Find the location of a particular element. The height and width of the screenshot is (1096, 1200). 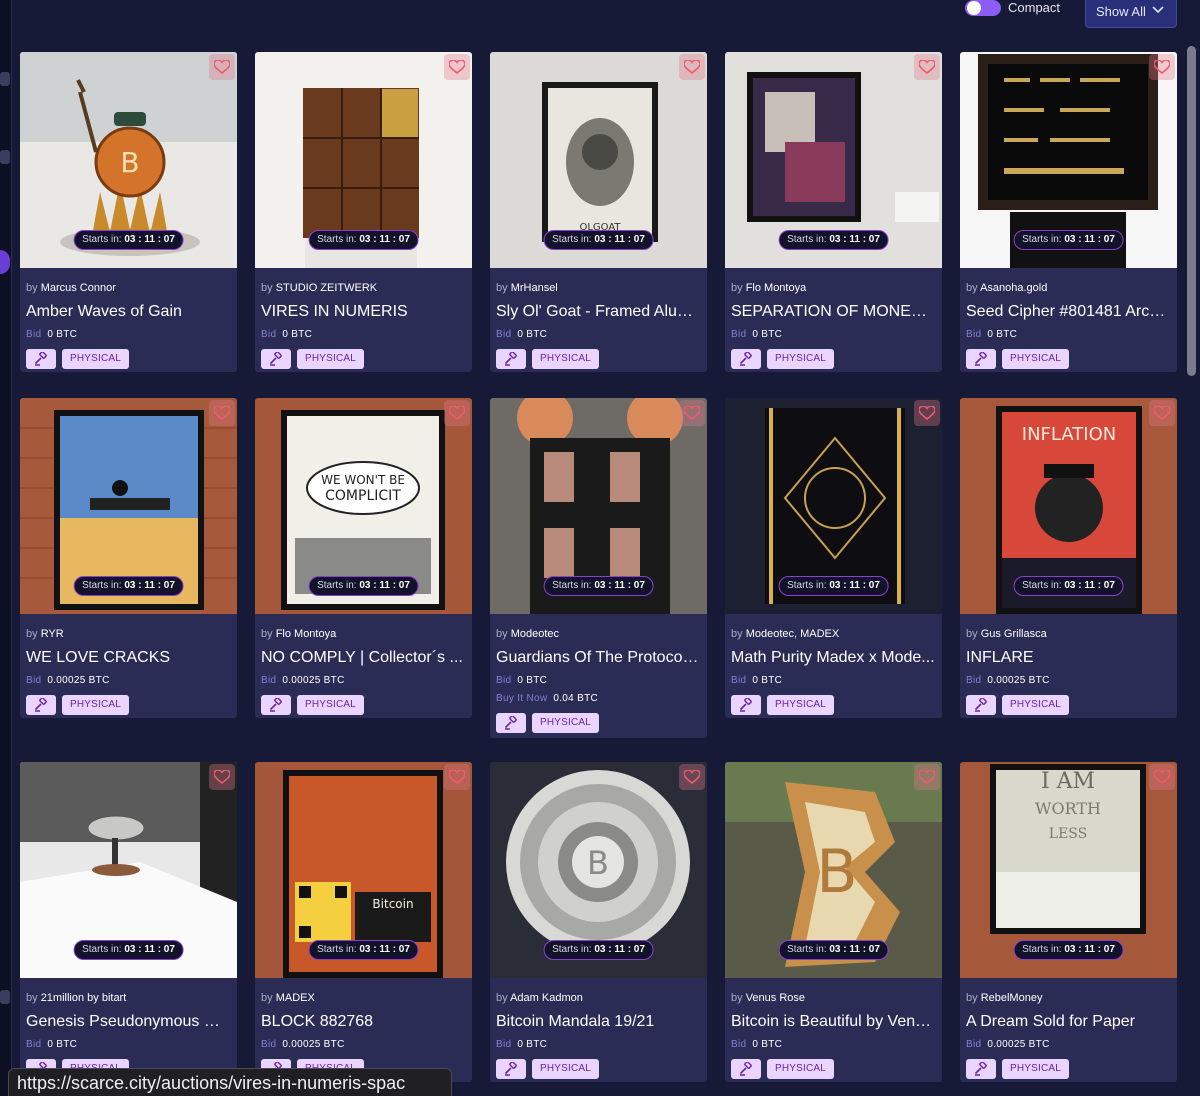

artwork-title: WE LOVE CRACKS is located at coordinates (128, 660).